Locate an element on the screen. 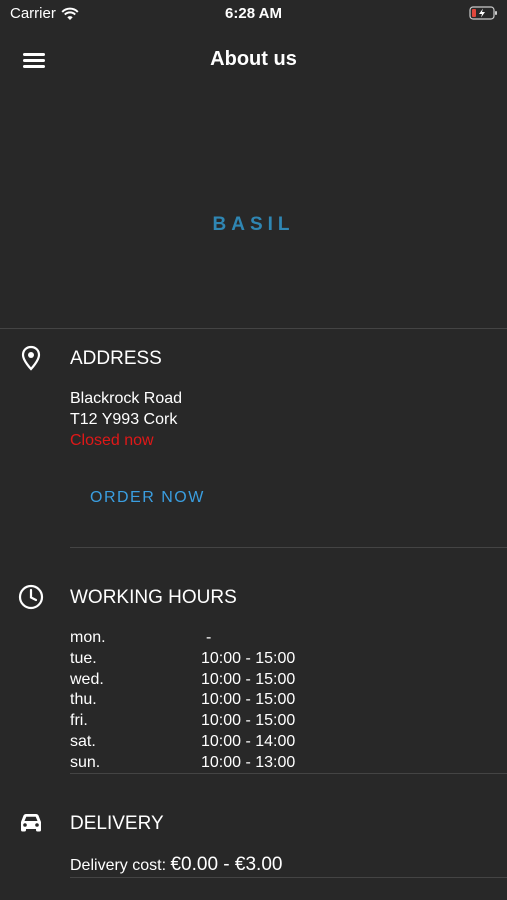 The height and width of the screenshot is (900, 507). hours-day: sat. is located at coordinates (83, 741).